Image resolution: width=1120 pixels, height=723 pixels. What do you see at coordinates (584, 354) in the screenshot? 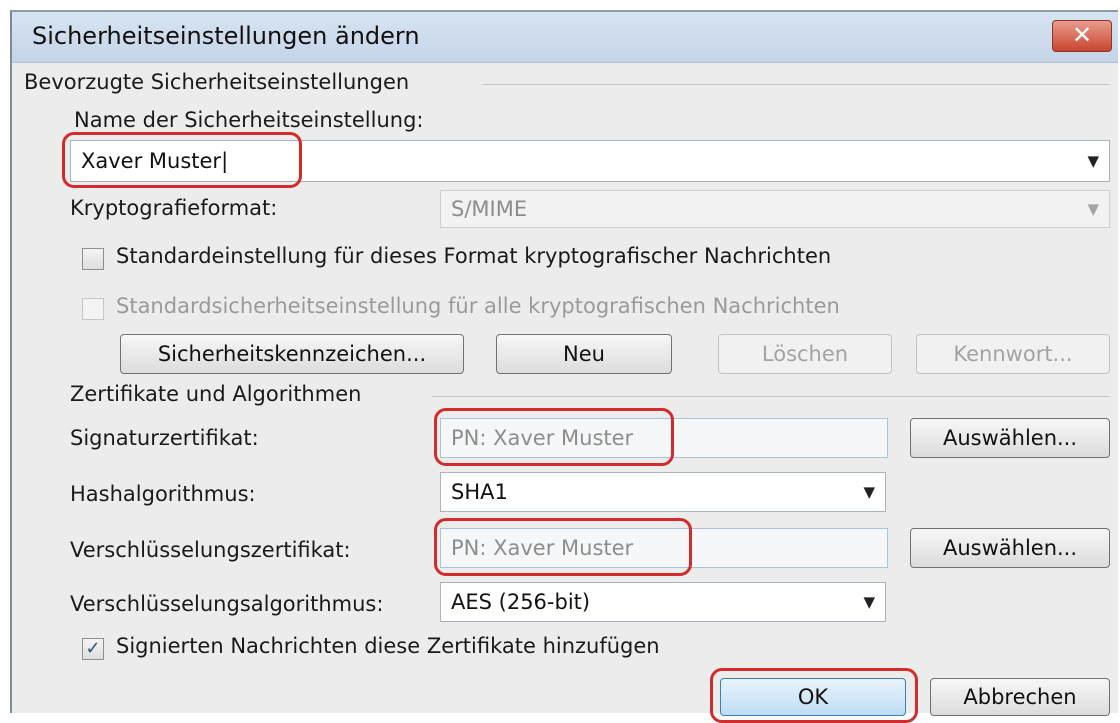
I see `new-button: Neu` at bounding box center [584, 354].